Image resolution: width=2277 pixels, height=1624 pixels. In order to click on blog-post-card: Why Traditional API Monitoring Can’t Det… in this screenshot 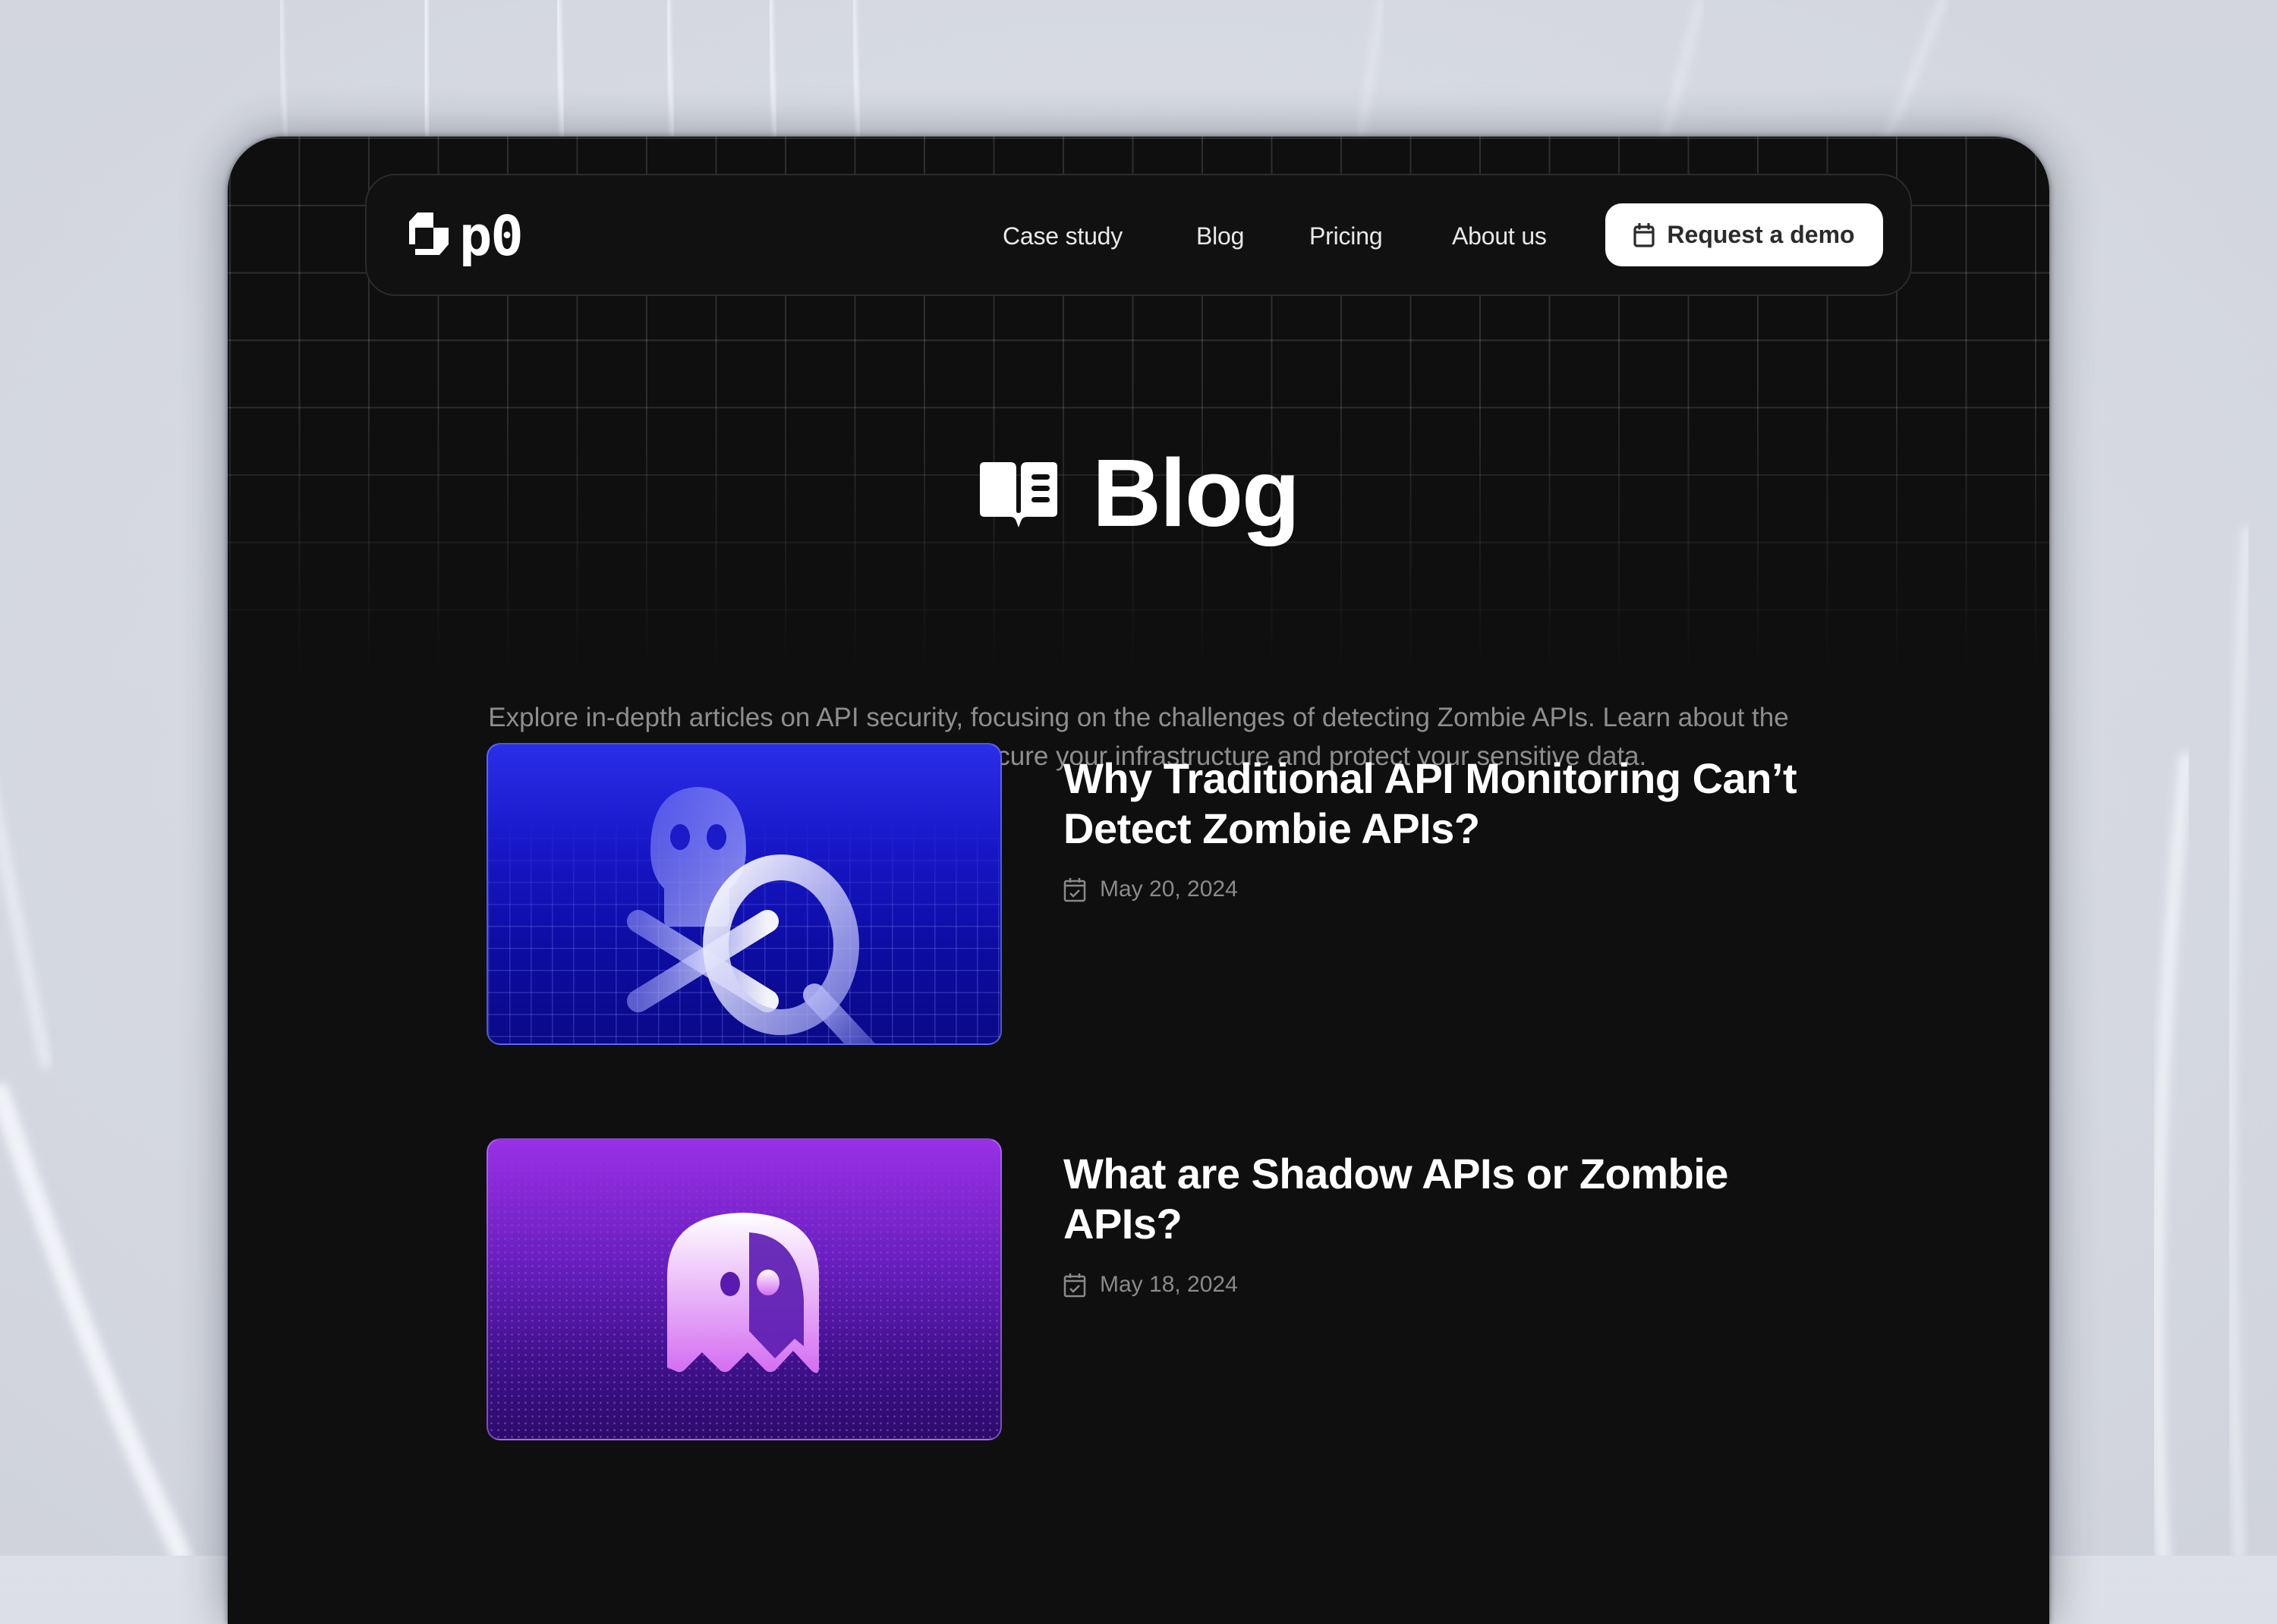, I will do `click(1208, 894)`.